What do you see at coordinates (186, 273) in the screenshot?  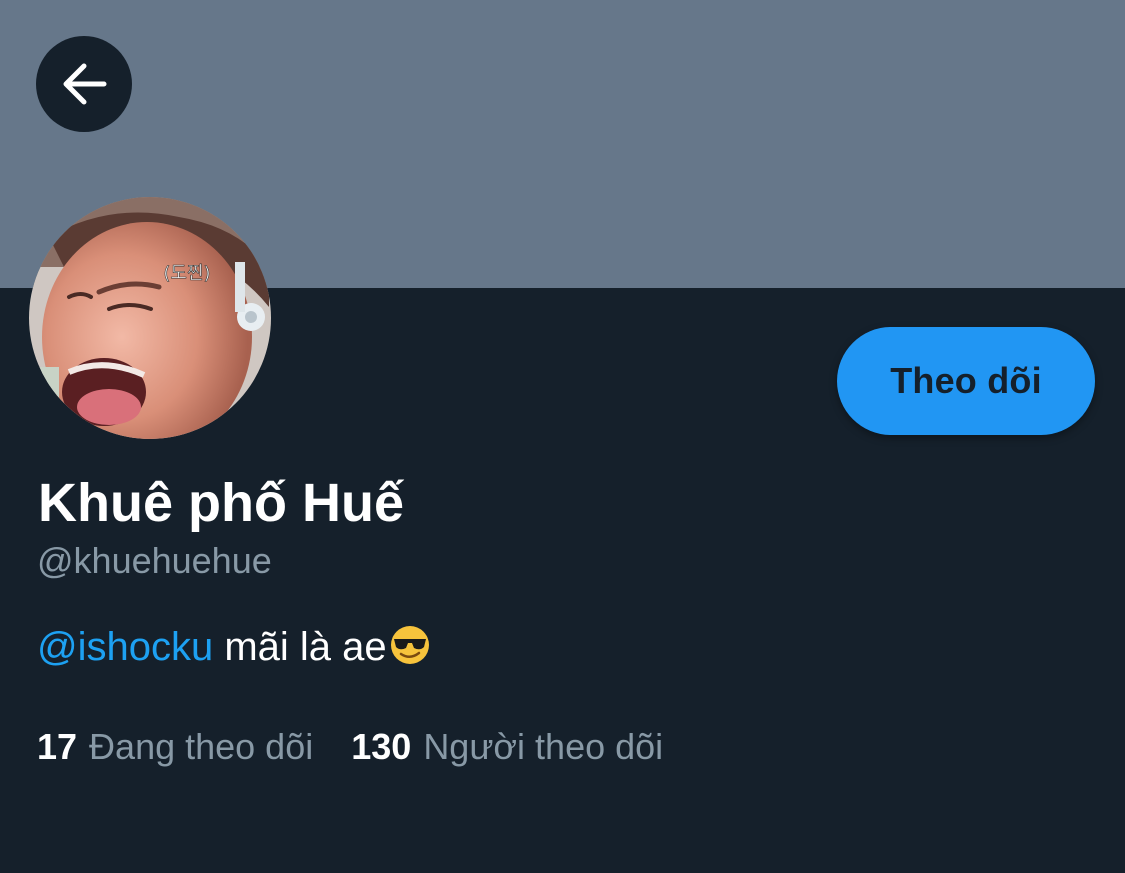 I see `avatar-caption: (도찐)` at bounding box center [186, 273].